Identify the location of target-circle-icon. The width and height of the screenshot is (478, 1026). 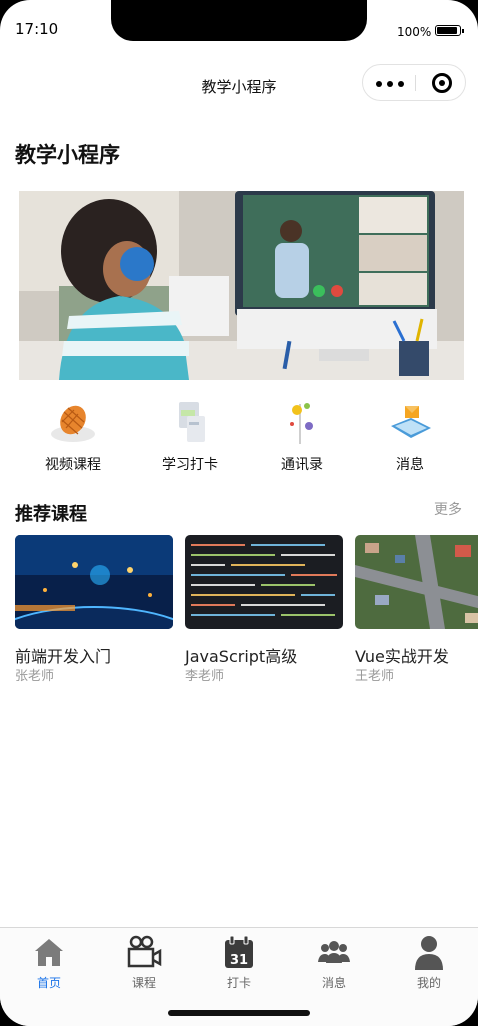
(442, 83).